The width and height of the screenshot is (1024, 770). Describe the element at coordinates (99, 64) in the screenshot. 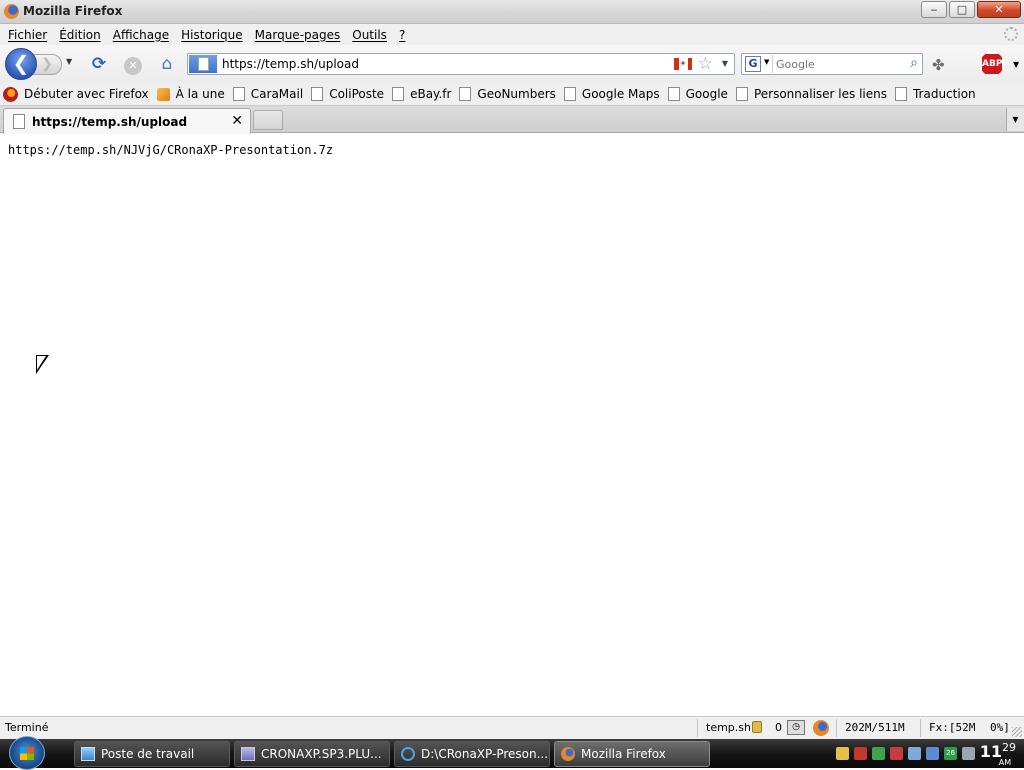

I see `reload-icon: ⟳` at that location.